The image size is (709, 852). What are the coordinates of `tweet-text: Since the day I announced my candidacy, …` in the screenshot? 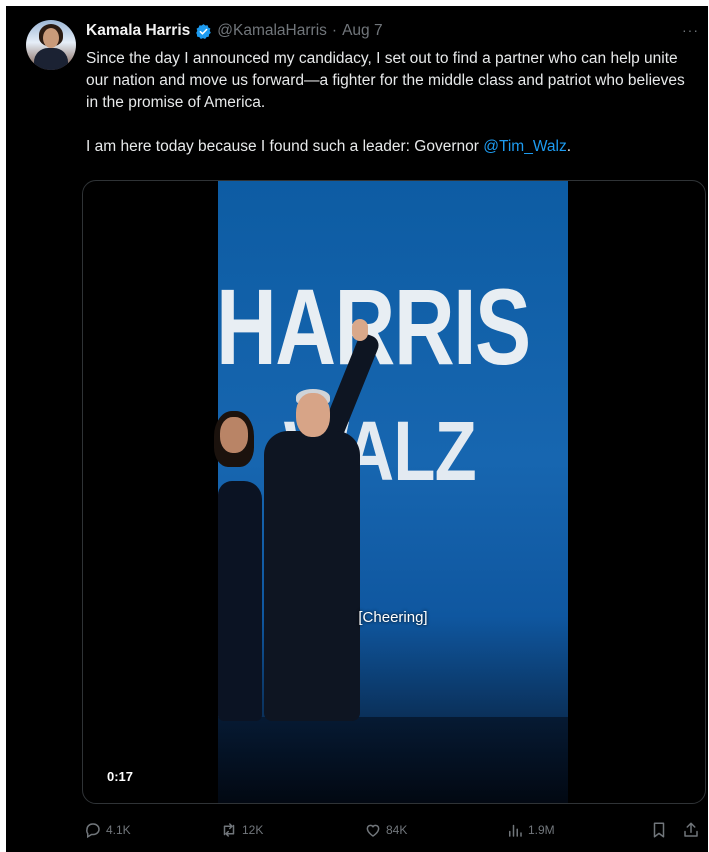 It's located at (386, 103).